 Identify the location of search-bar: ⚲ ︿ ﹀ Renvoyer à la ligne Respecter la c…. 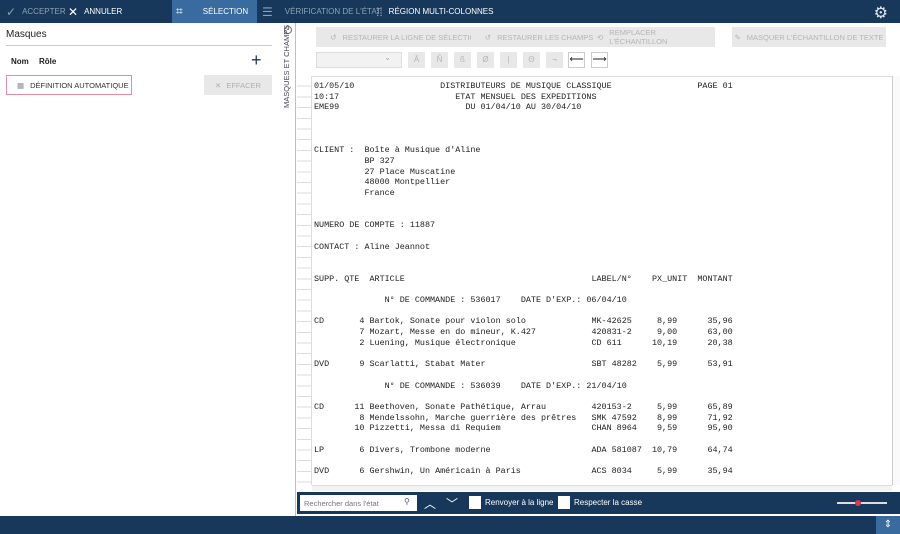
(598, 503).